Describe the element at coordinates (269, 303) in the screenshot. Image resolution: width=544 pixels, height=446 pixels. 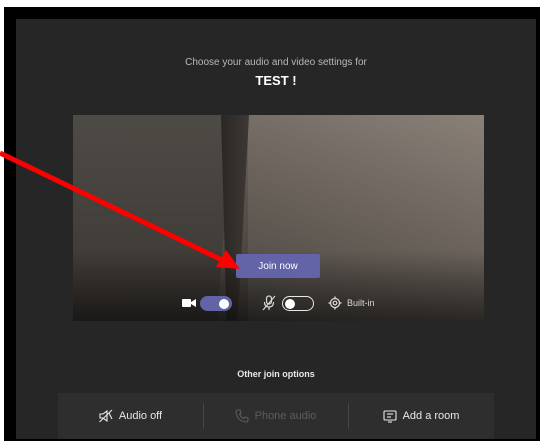
I see `microphone-muted-icon` at that location.